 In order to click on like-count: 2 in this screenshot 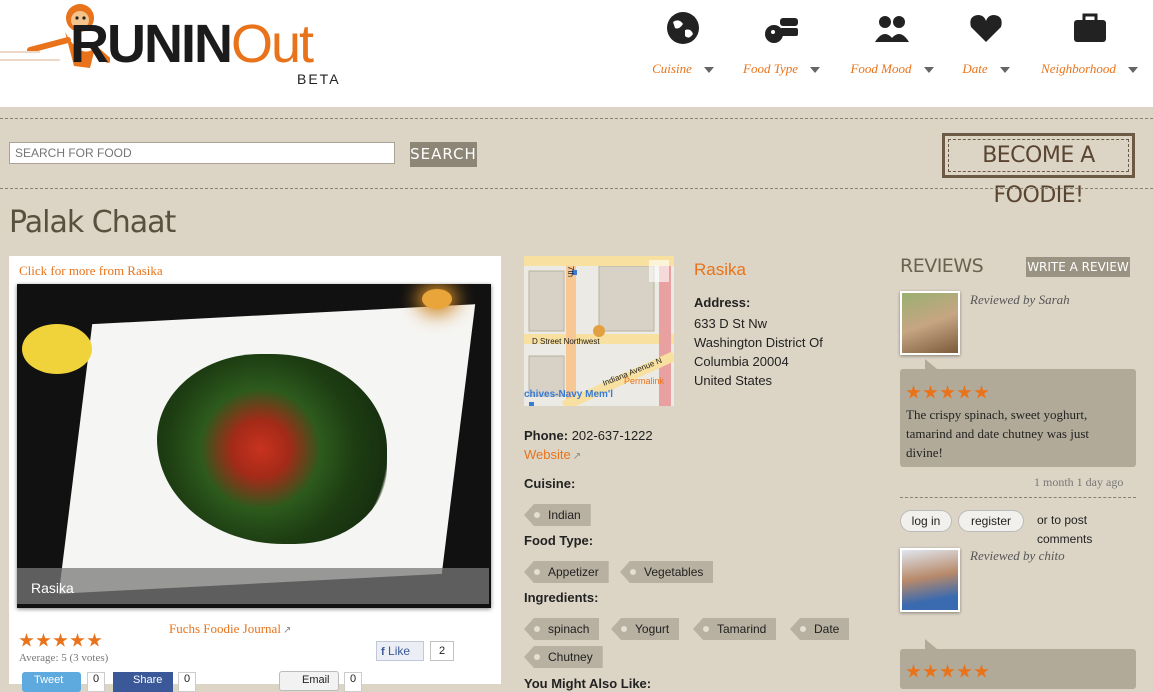, I will do `click(442, 651)`.